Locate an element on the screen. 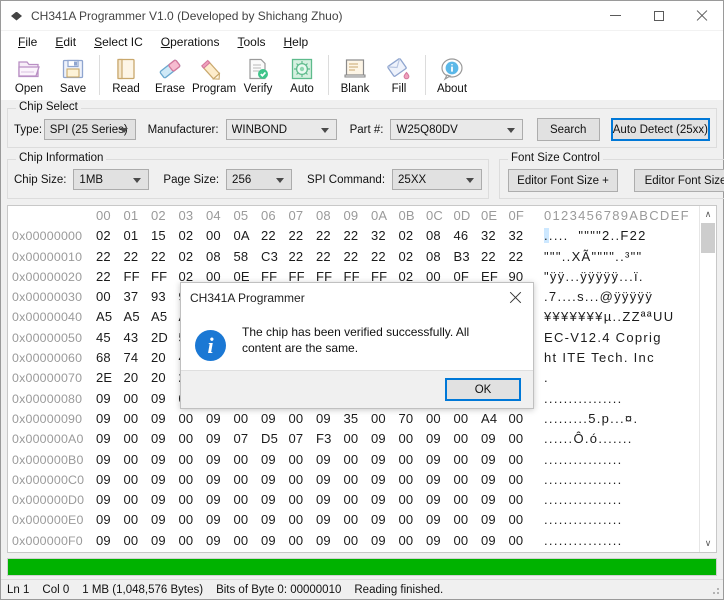 This screenshot has width=724, height=600. hex-byte: 0A is located at coordinates (248, 236).